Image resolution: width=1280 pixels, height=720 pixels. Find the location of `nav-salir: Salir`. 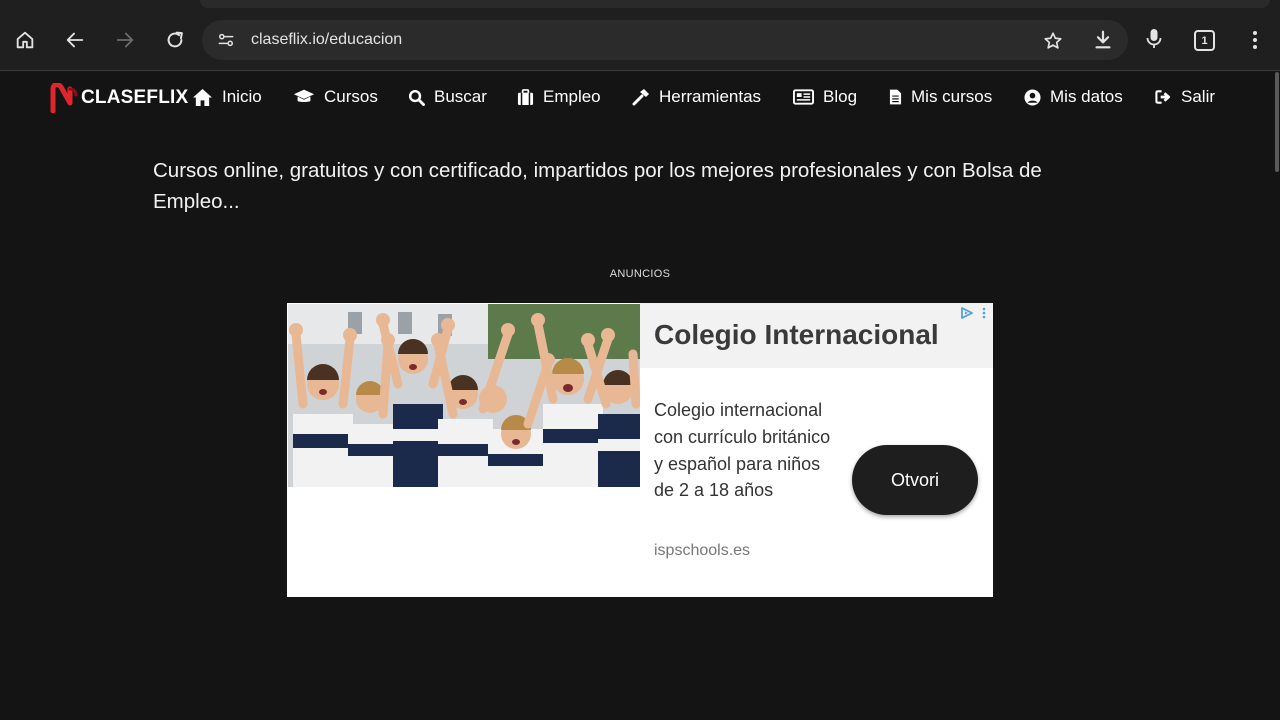

nav-salir: Salir is located at coordinates (1185, 97).